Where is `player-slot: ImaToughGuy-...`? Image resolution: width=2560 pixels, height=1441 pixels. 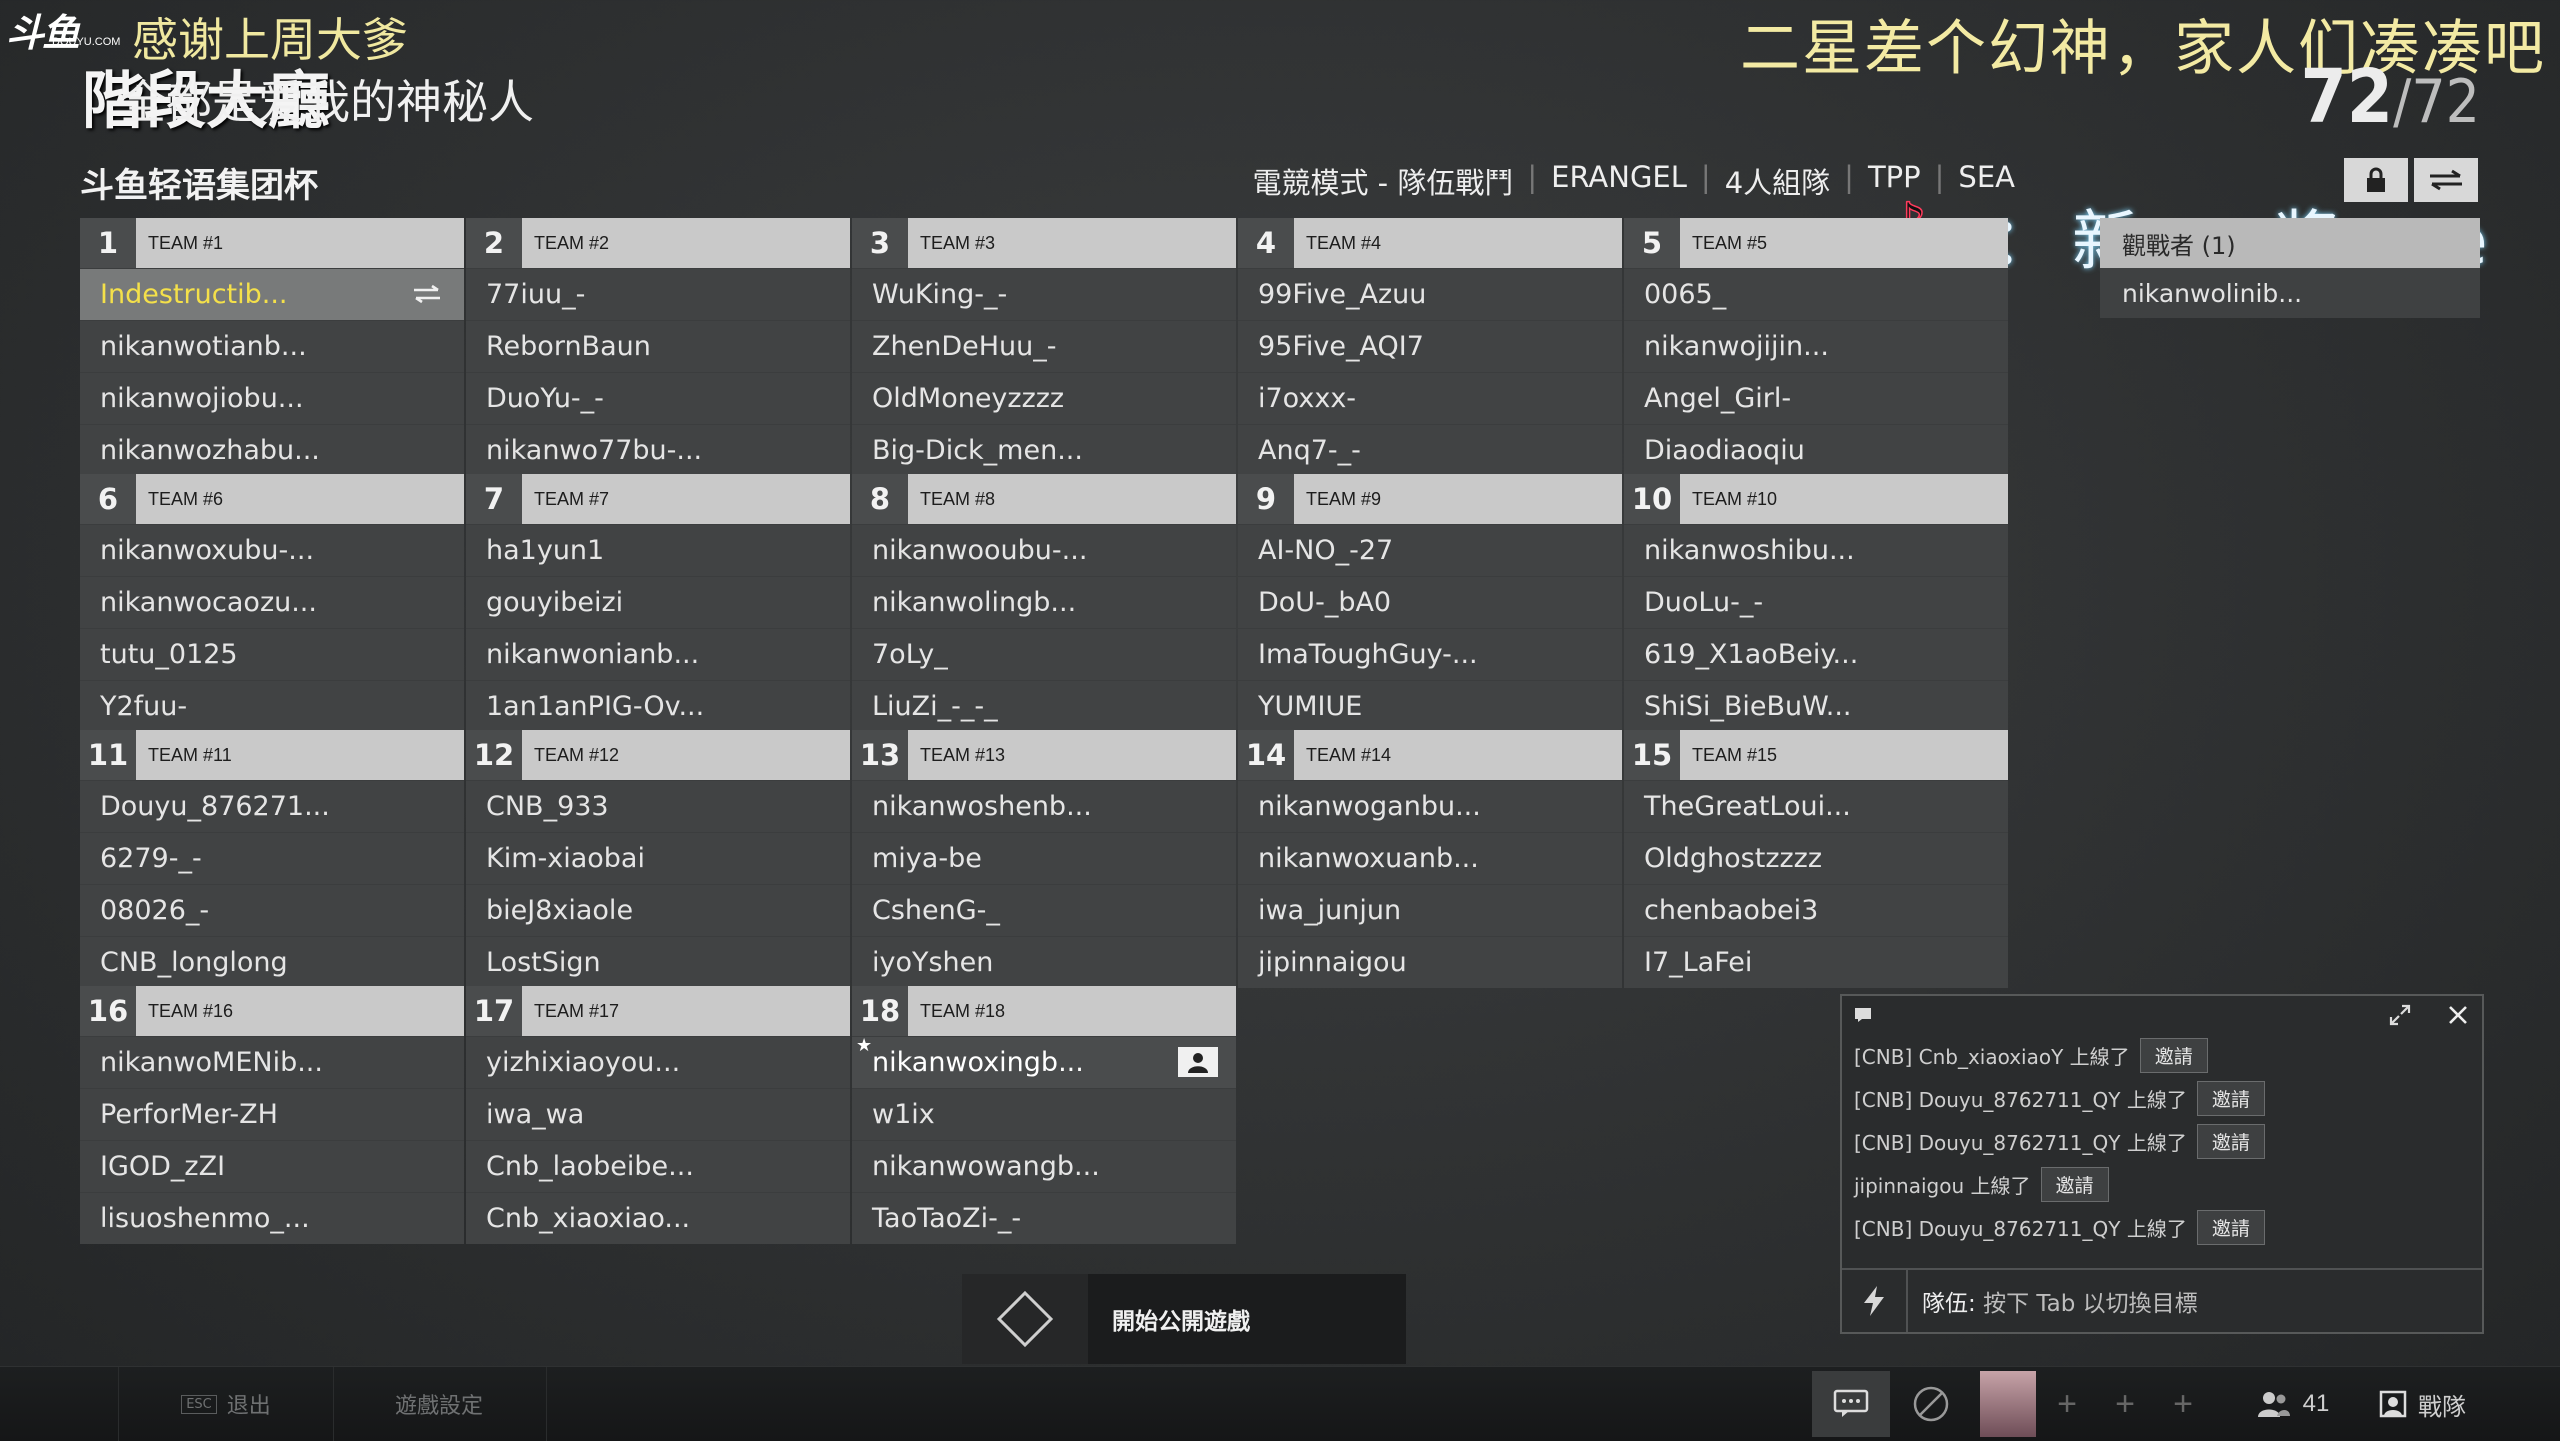 player-slot: ImaToughGuy-... is located at coordinates (1430, 654).